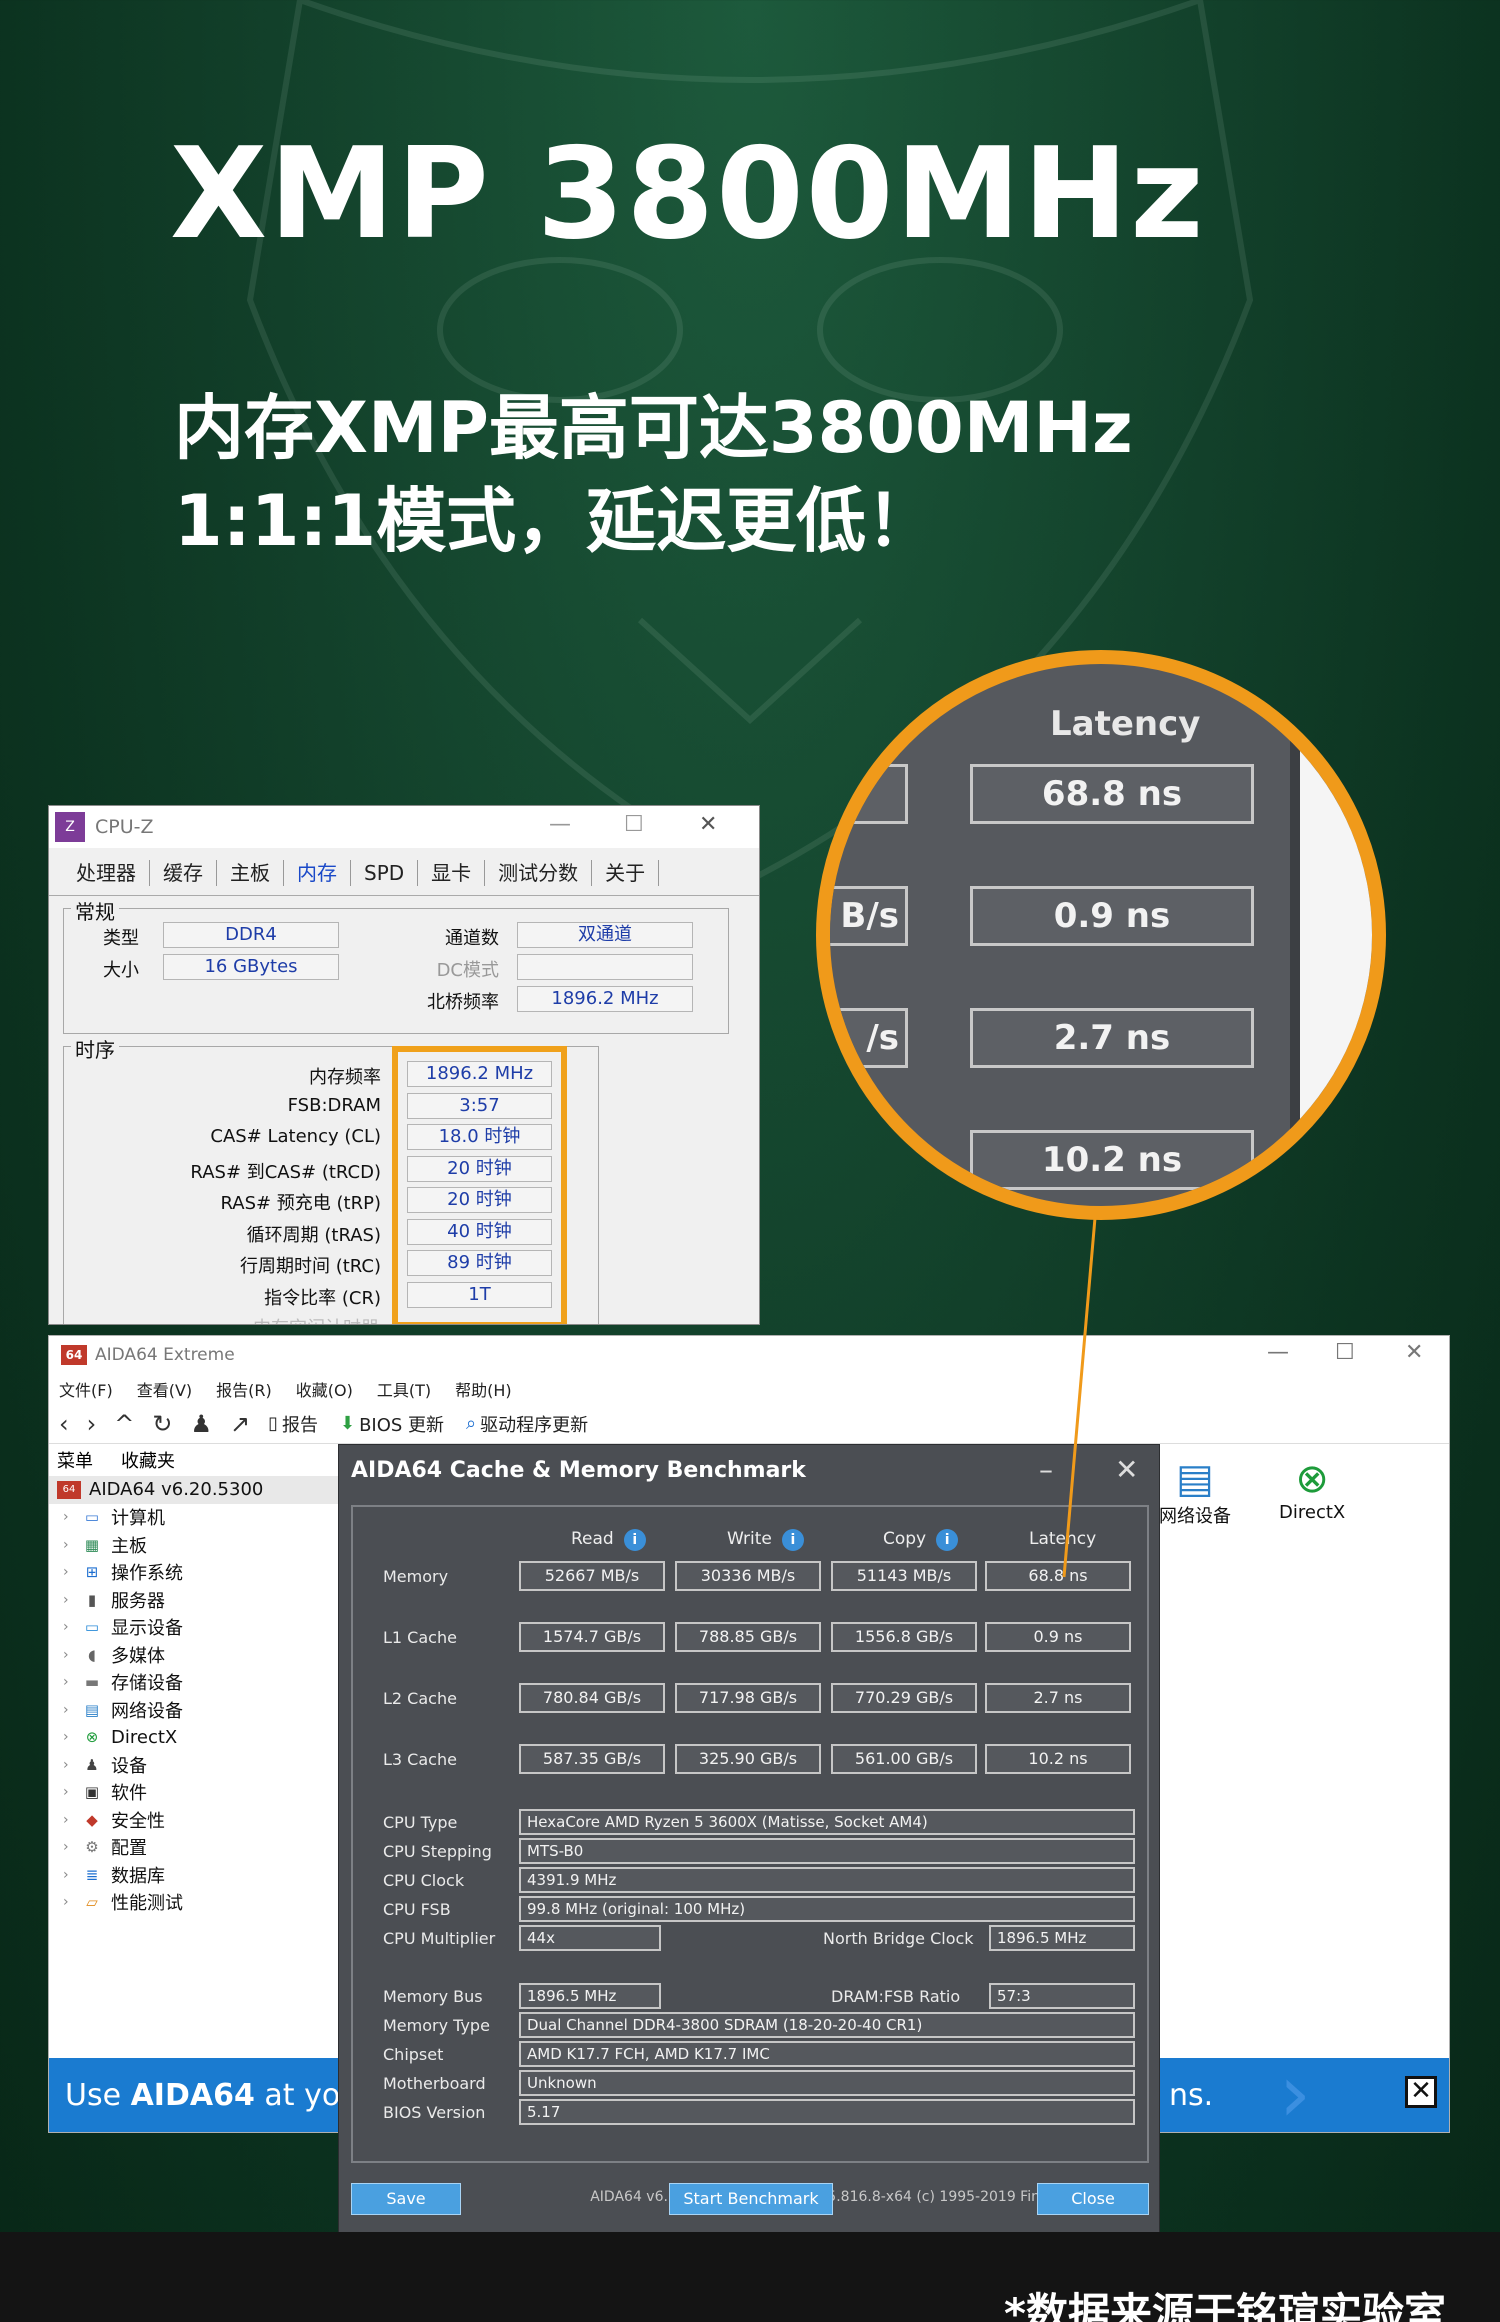 The height and width of the screenshot is (2322, 1500). I want to click on tab-memory: 内存, so click(317, 873).